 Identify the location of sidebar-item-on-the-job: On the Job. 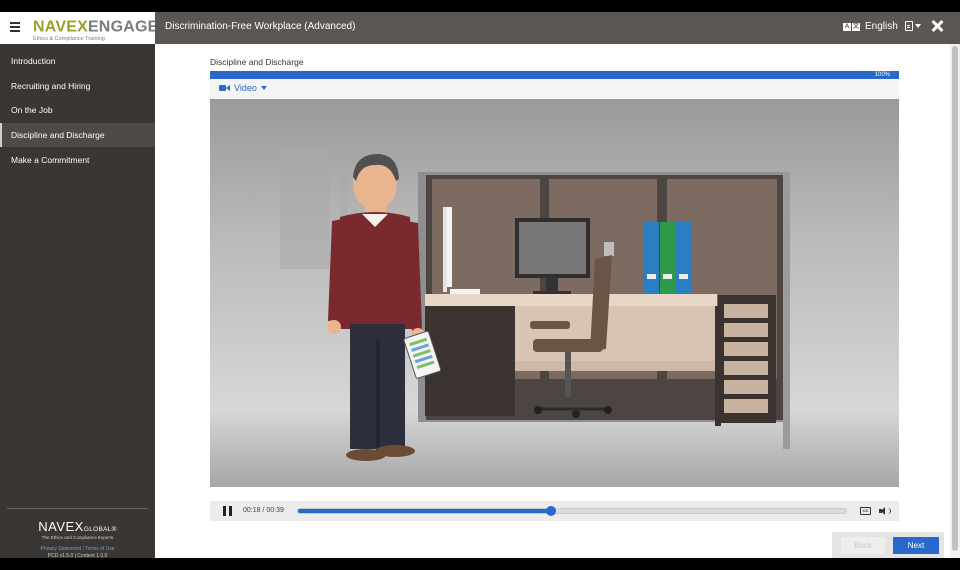
(77, 110).